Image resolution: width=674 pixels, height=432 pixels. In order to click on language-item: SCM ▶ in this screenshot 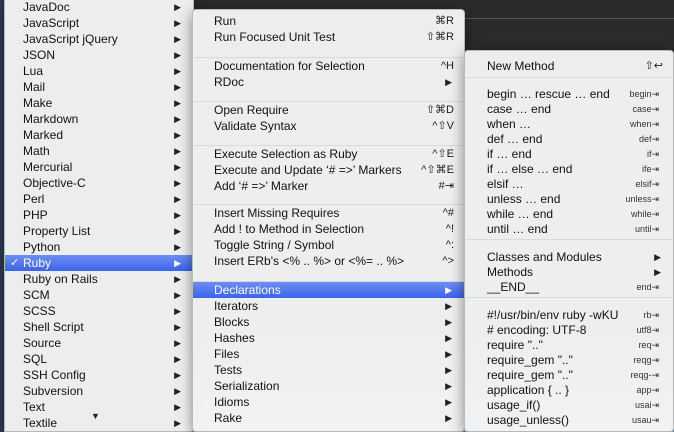, I will do `click(99, 295)`.